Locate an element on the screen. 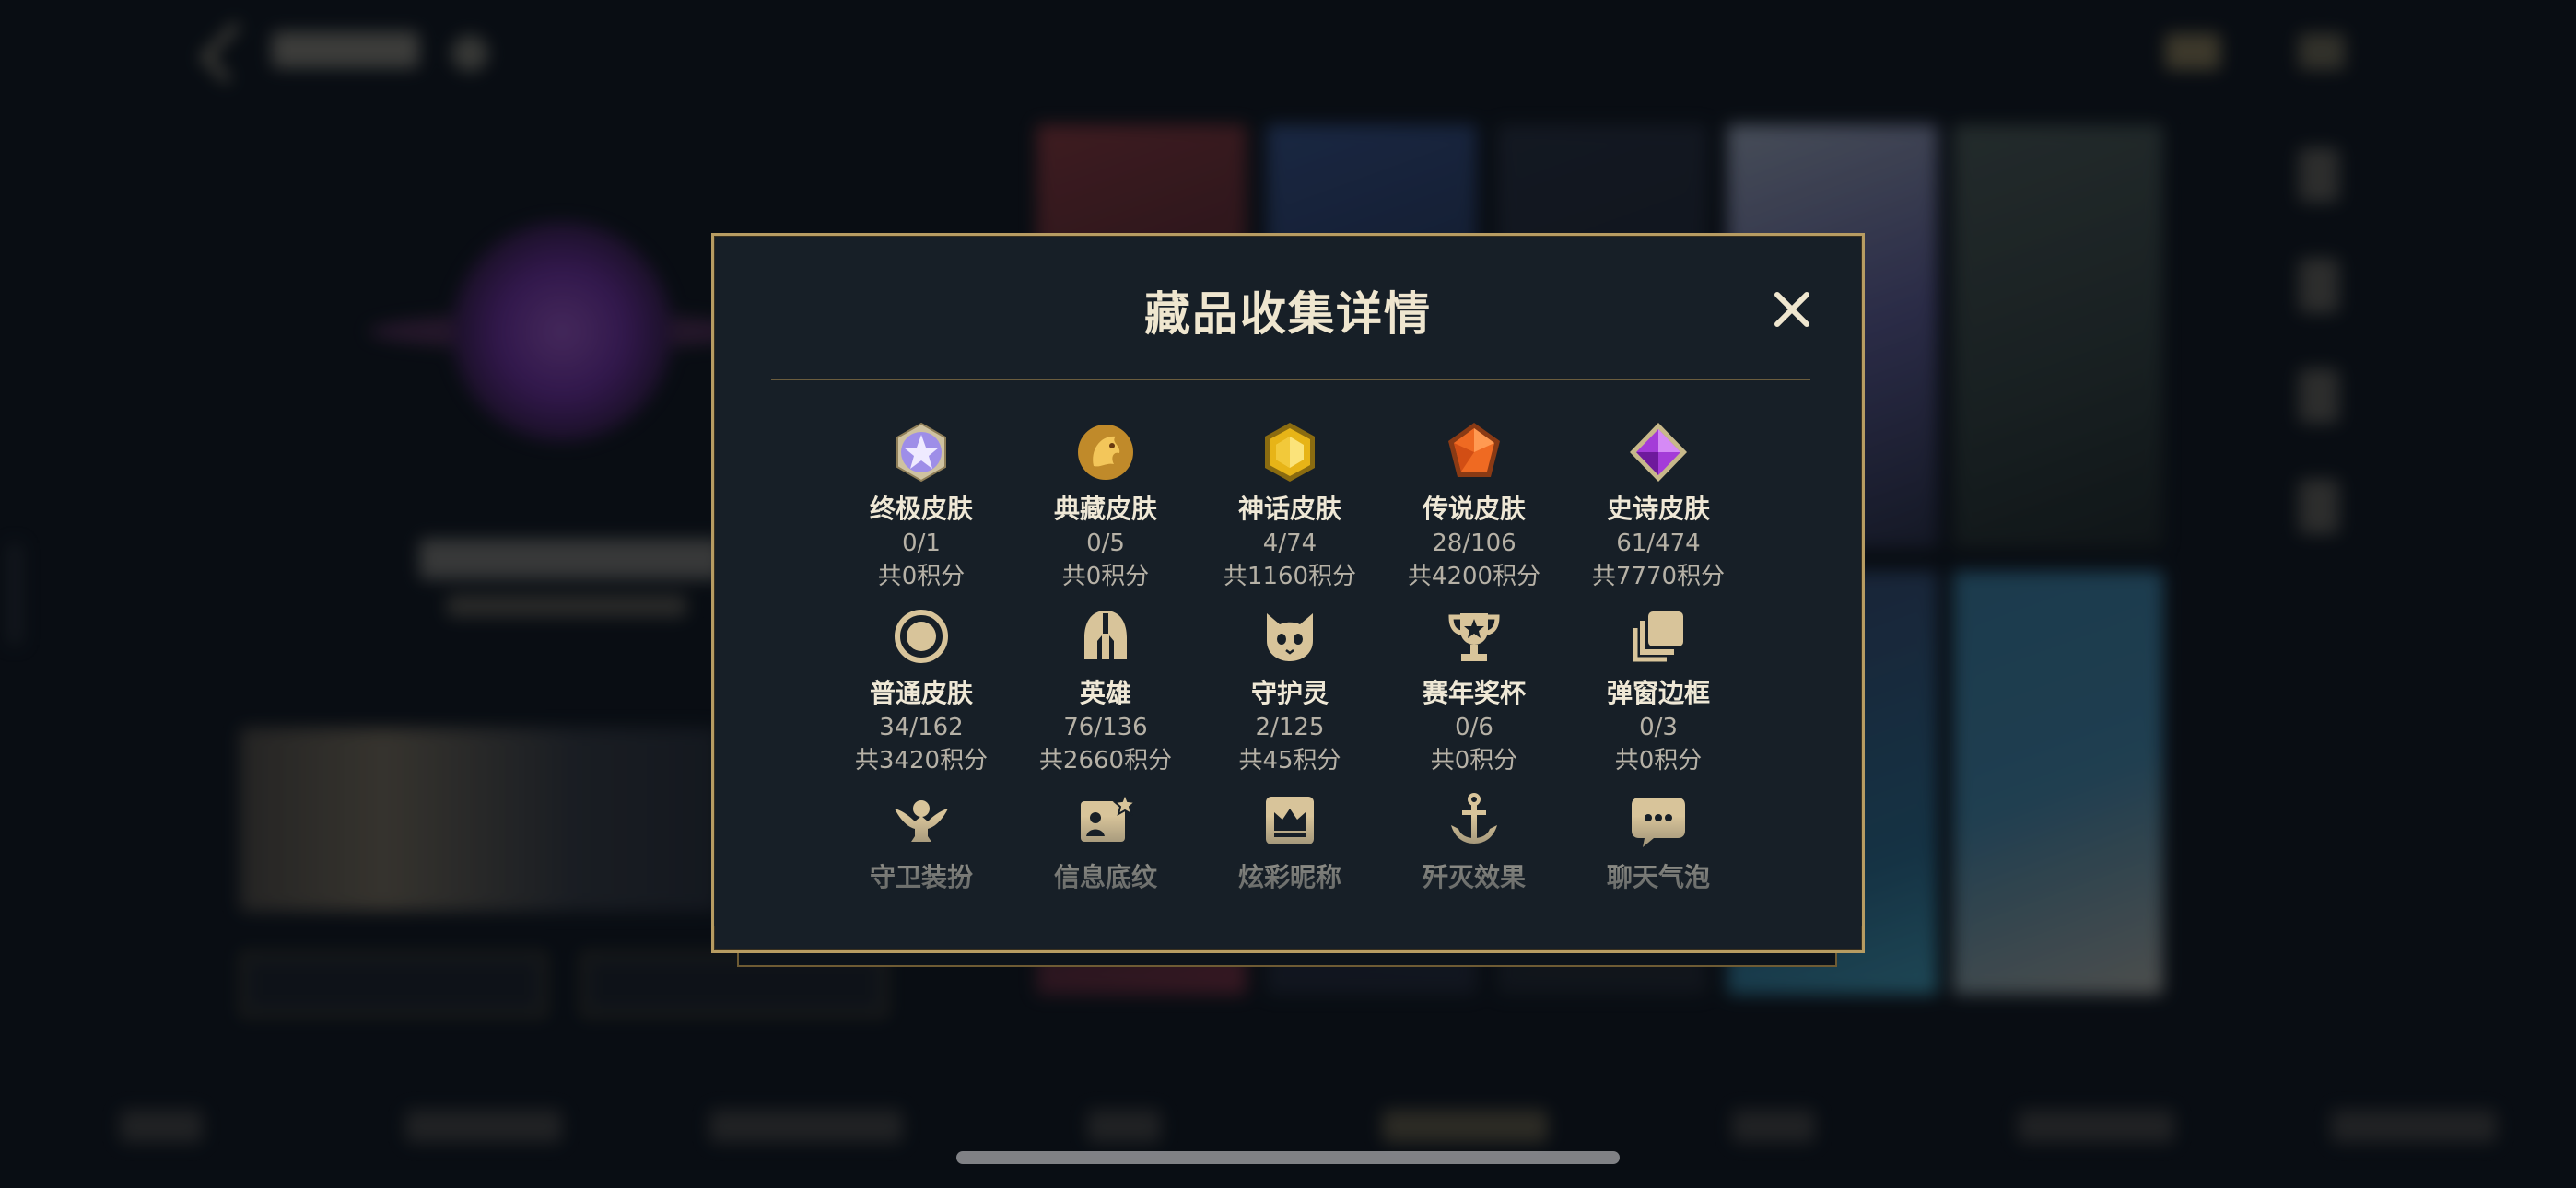  modal-title: 藏品收集详情 is located at coordinates (1288, 314).